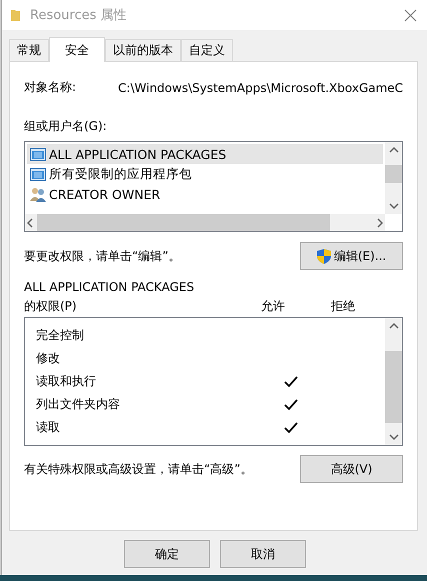 This screenshot has width=427, height=581. Describe the element at coordinates (143, 50) in the screenshot. I see `tab: 以前的版本` at that location.